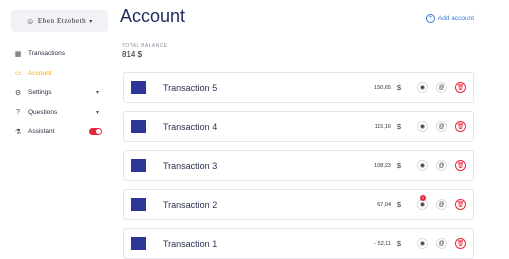 The image size is (509, 259). Describe the element at coordinates (18, 54) in the screenshot. I see `grid-icon: ▦` at that location.